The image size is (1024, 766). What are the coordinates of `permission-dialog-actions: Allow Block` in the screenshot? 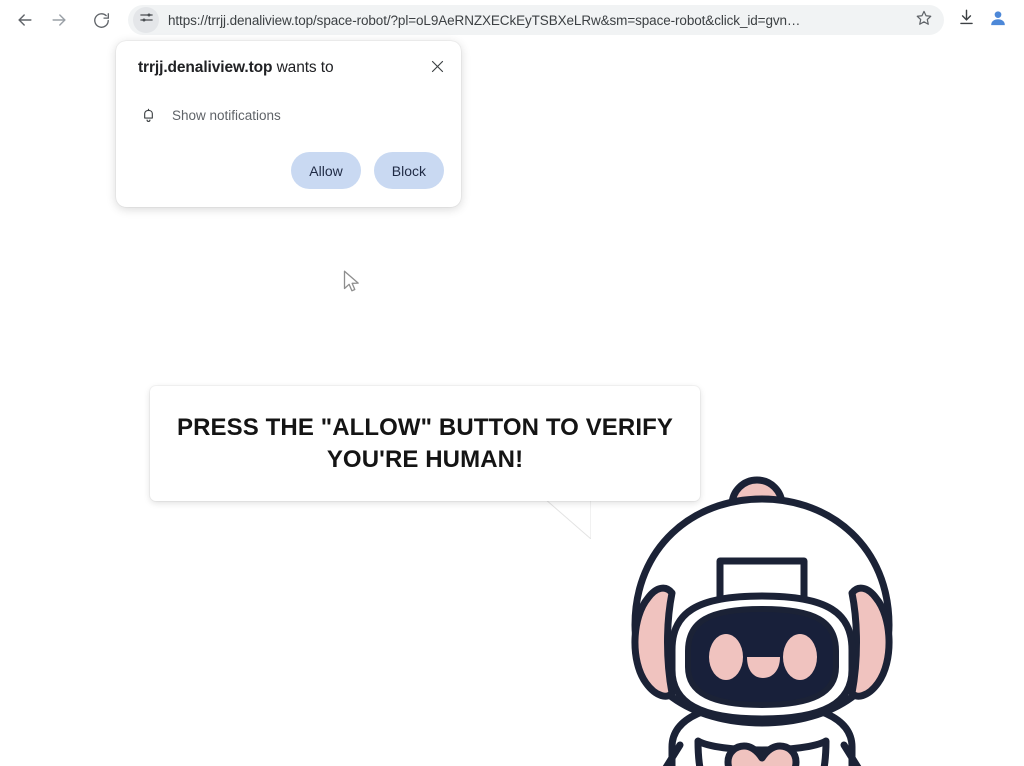 It's located at (367, 170).